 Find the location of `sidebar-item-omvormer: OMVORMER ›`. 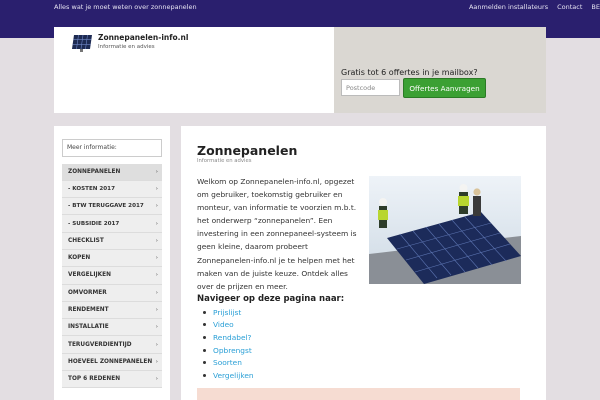

sidebar-item-omvormer: OMVORMER › is located at coordinates (112, 293).